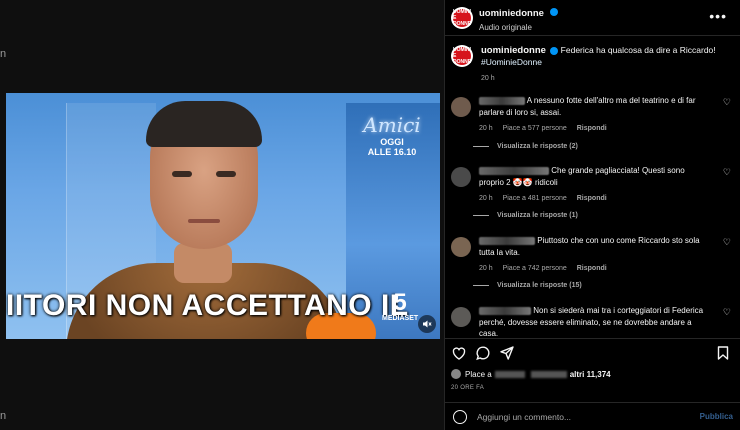 The height and width of the screenshot is (430, 740). What do you see at coordinates (716, 416) in the screenshot?
I see `publish-button: Pubblica` at bounding box center [716, 416].